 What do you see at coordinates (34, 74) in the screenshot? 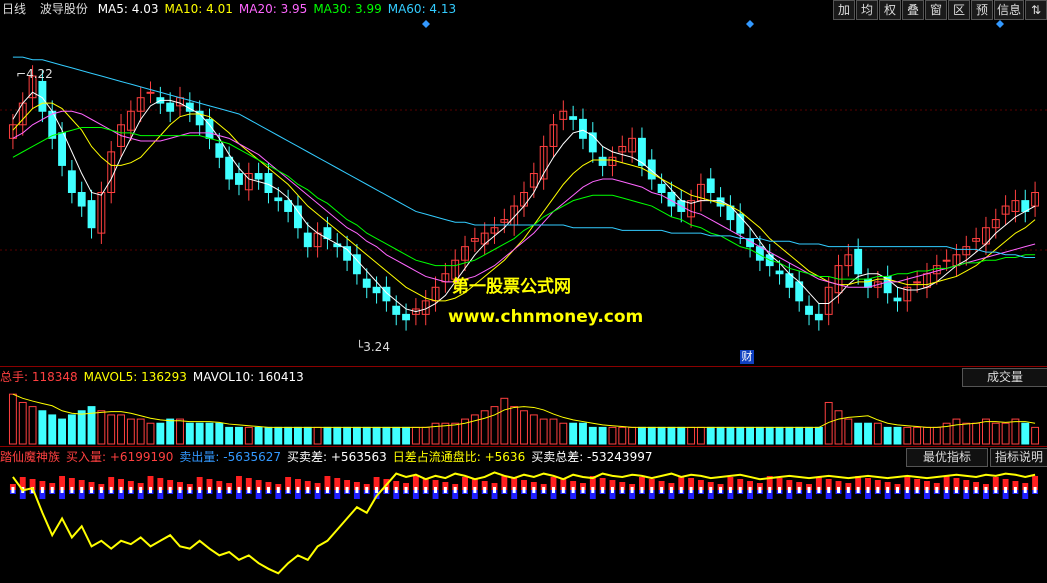
I see `high-price-marker: ⌐4.22` at bounding box center [34, 74].